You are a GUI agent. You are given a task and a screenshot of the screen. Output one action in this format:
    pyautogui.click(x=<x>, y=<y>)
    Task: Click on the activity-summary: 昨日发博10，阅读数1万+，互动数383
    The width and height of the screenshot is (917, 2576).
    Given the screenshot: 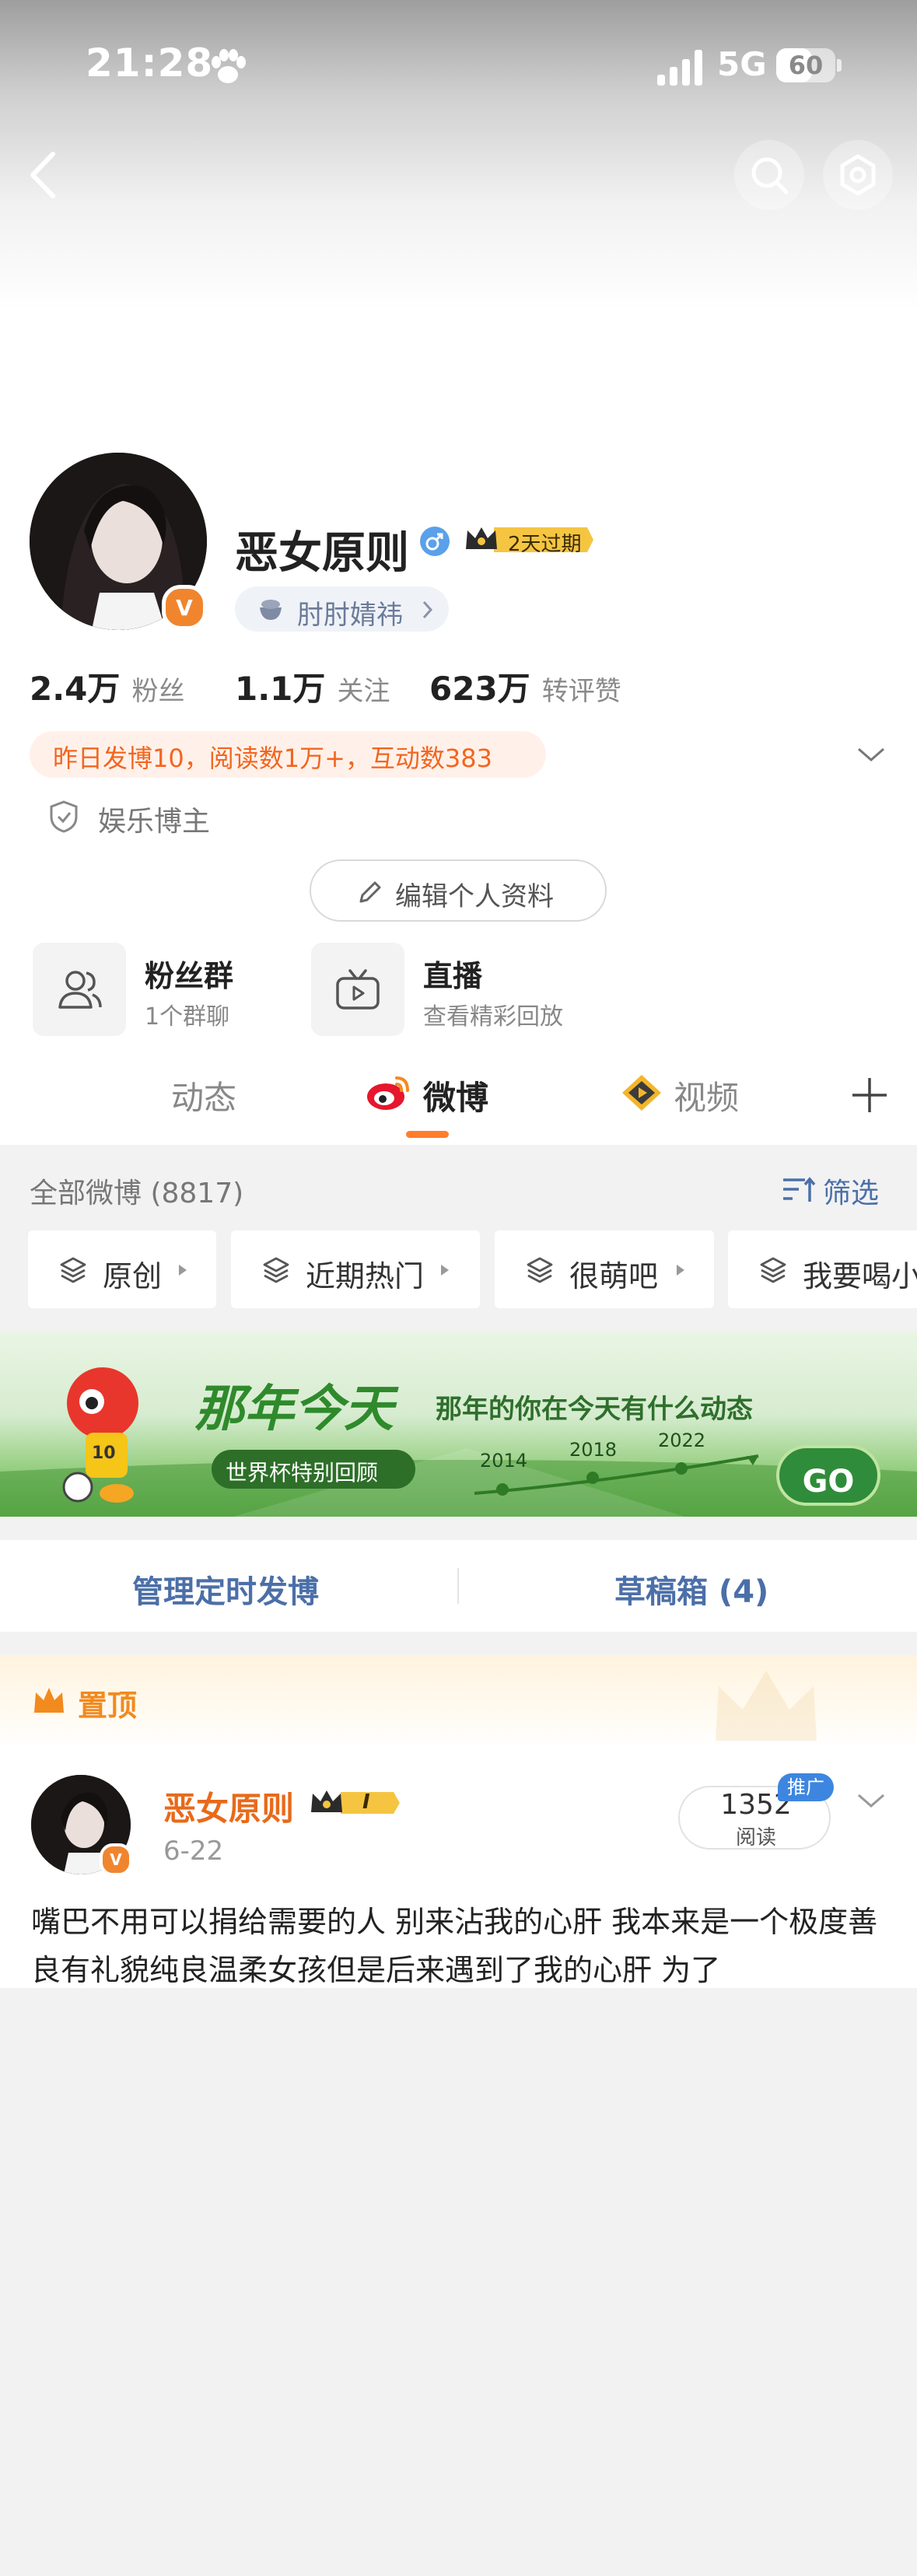 What is the action you would take?
    pyautogui.click(x=288, y=755)
    